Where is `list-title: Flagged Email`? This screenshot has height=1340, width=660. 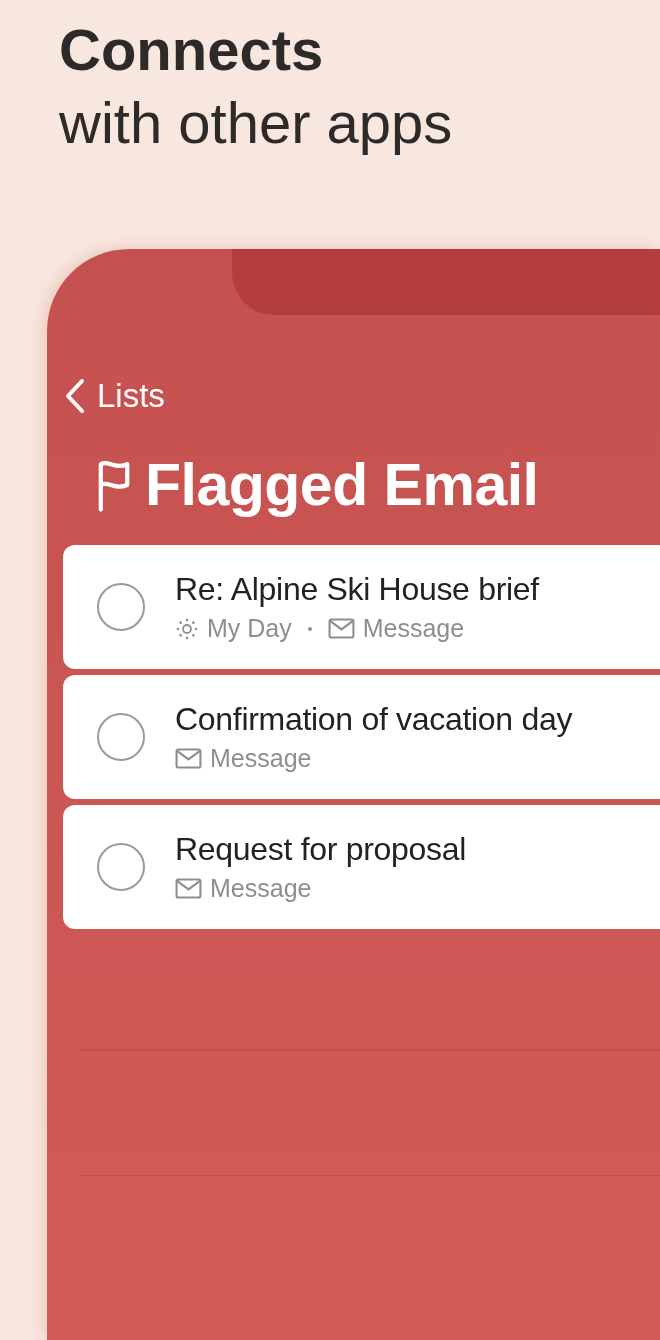 list-title: Flagged Email is located at coordinates (342, 485).